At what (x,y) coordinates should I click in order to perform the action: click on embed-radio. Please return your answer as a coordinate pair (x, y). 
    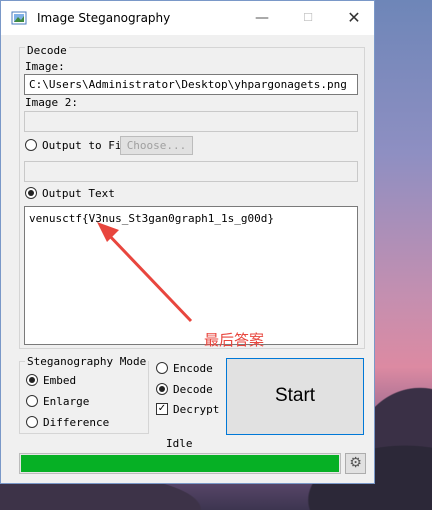
    Looking at the image, I should click on (32, 380).